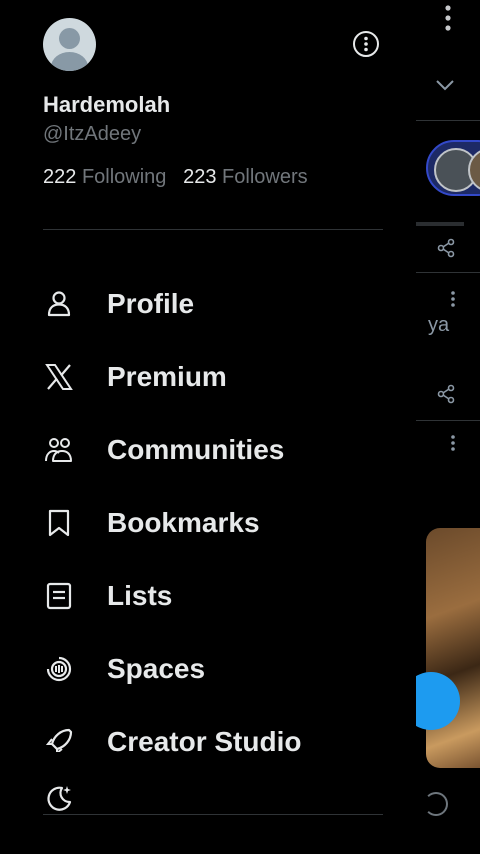 The image size is (480, 854). What do you see at coordinates (445, 85) in the screenshot?
I see `chevron-down-icon` at bounding box center [445, 85].